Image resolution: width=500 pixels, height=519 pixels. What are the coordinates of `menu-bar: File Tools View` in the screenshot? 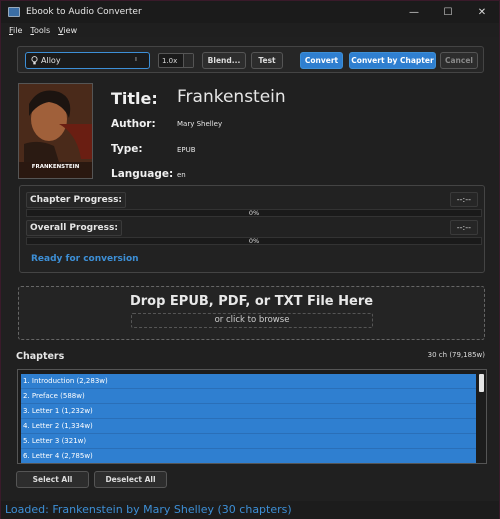 It's located at (250, 30).